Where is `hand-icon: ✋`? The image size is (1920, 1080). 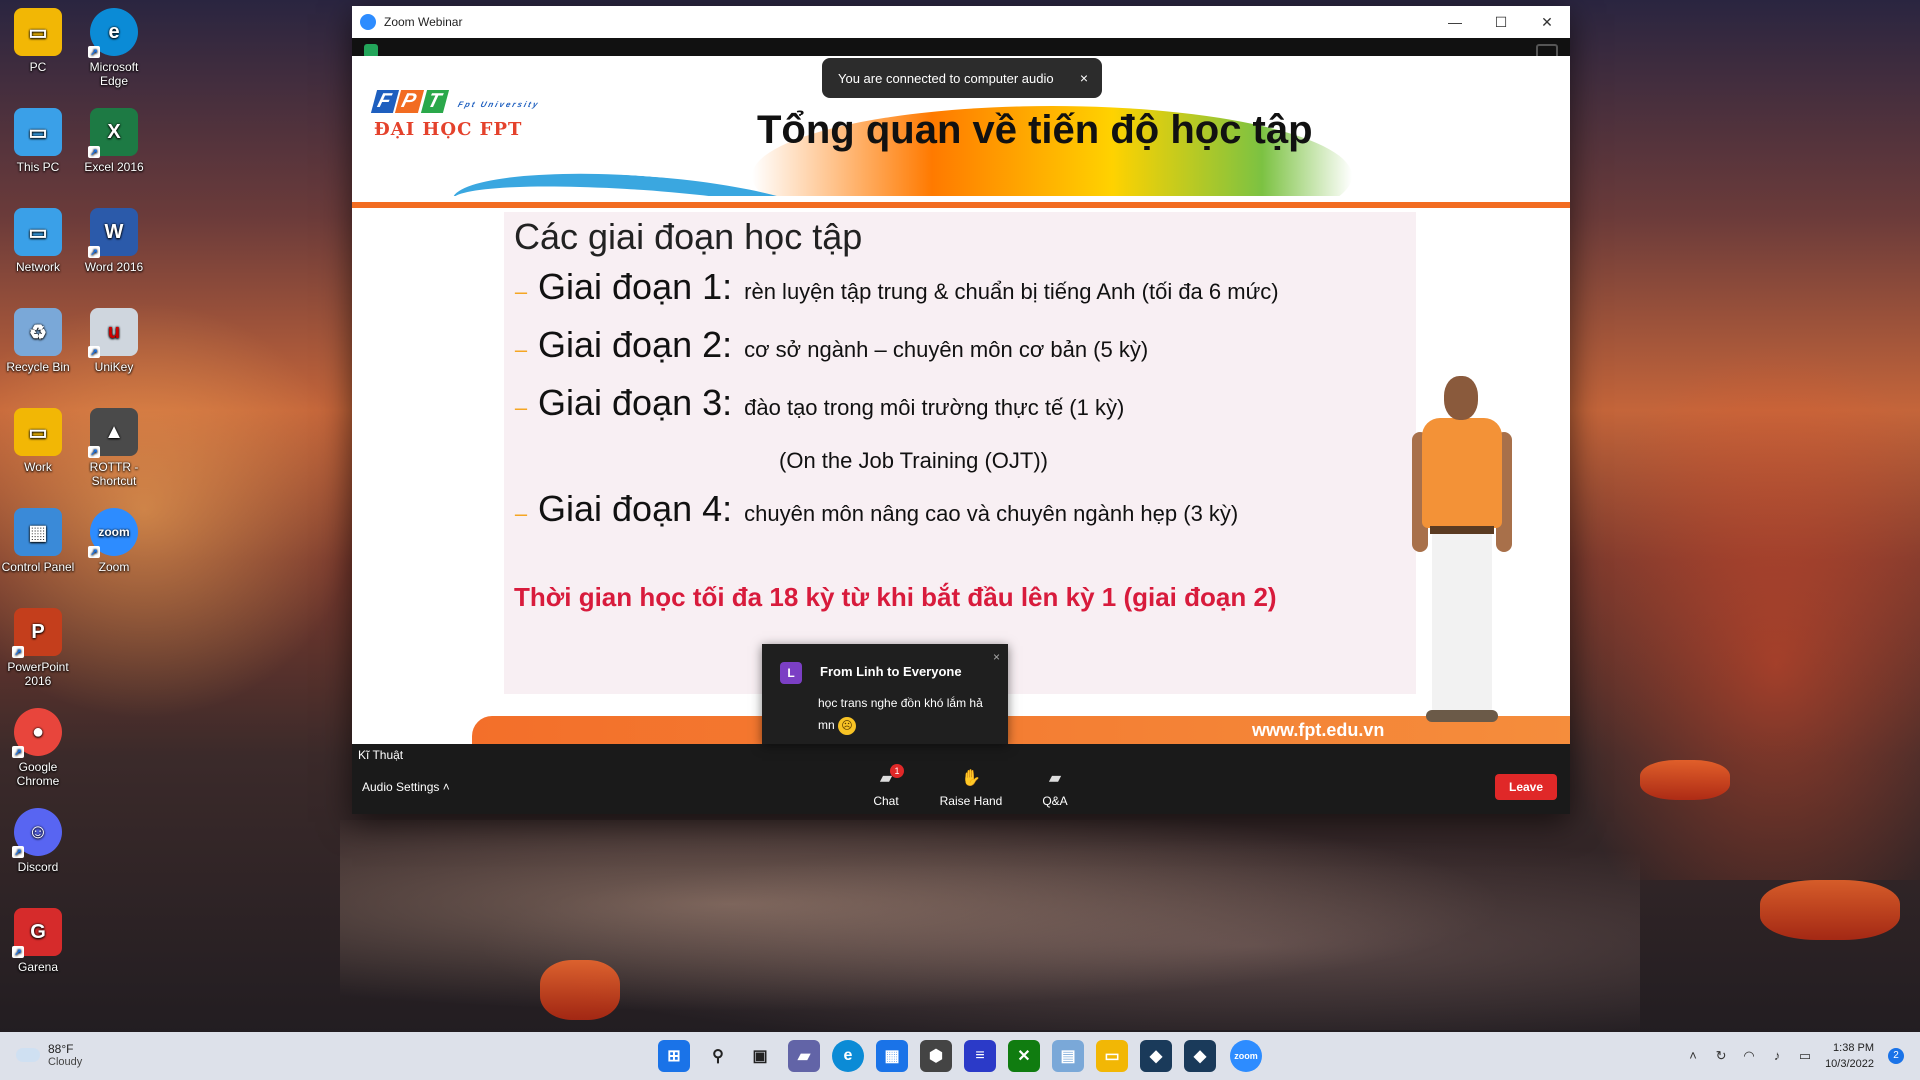 hand-icon: ✋ is located at coordinates (971, 778).